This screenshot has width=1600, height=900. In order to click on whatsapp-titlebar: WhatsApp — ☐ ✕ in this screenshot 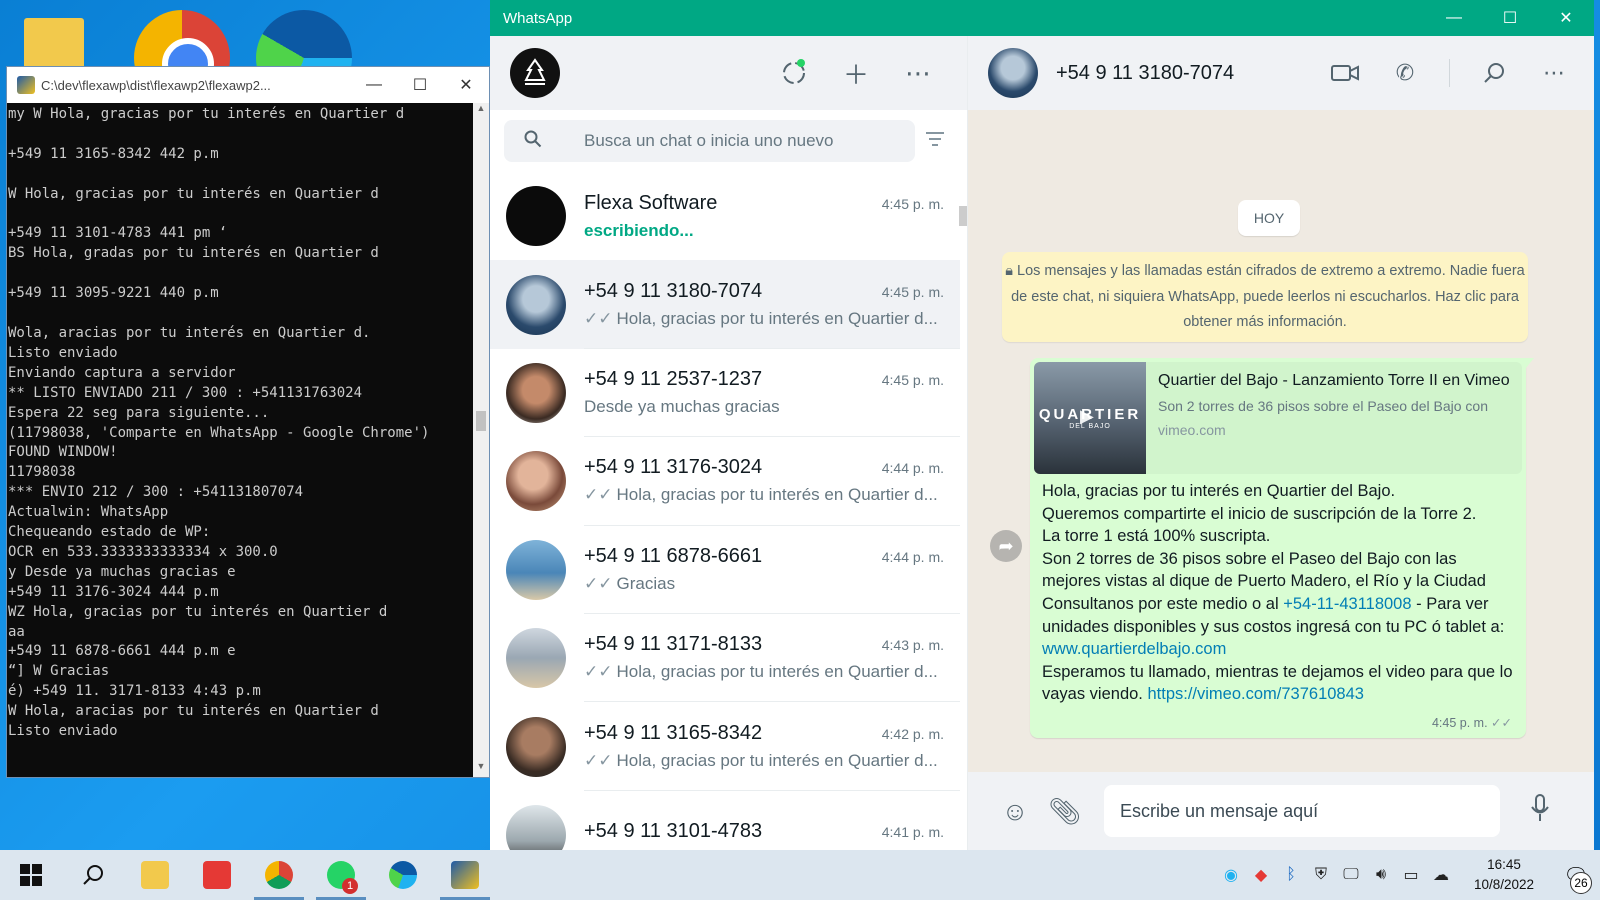, I will do `click(1042, 18)`.